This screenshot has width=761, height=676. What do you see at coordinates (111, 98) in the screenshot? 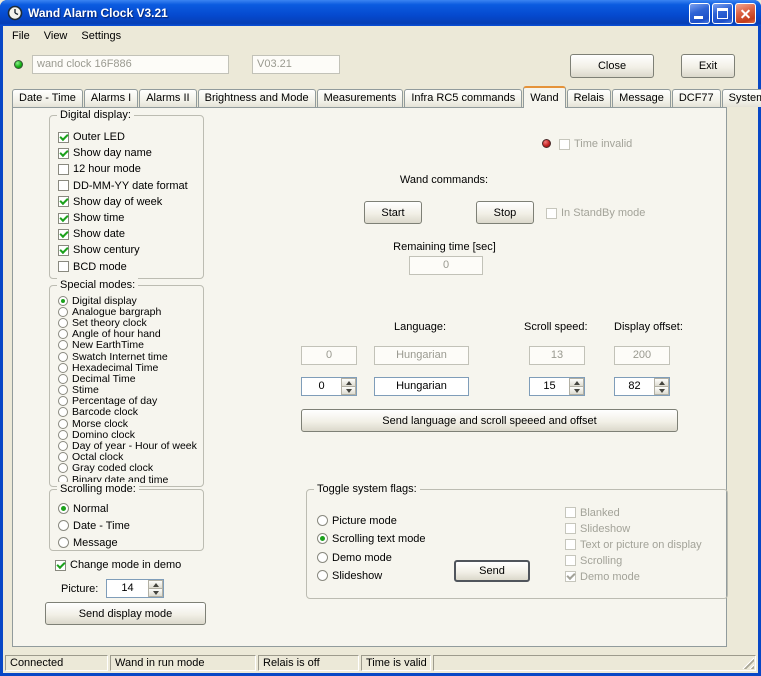
I see `tab-alarms-i: Alarms I` at bounding box center [111, 98].